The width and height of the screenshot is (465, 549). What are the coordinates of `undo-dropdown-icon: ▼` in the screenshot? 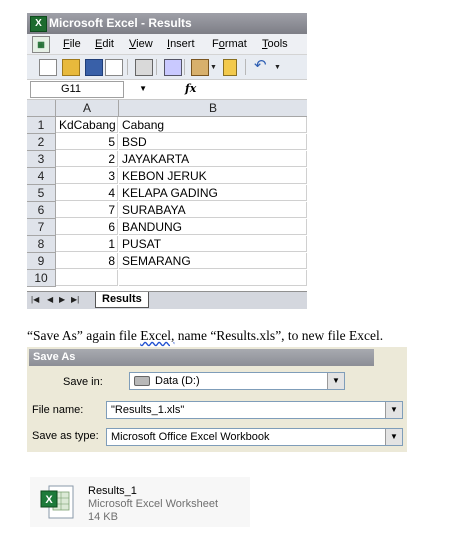 It's located at (277, 67).